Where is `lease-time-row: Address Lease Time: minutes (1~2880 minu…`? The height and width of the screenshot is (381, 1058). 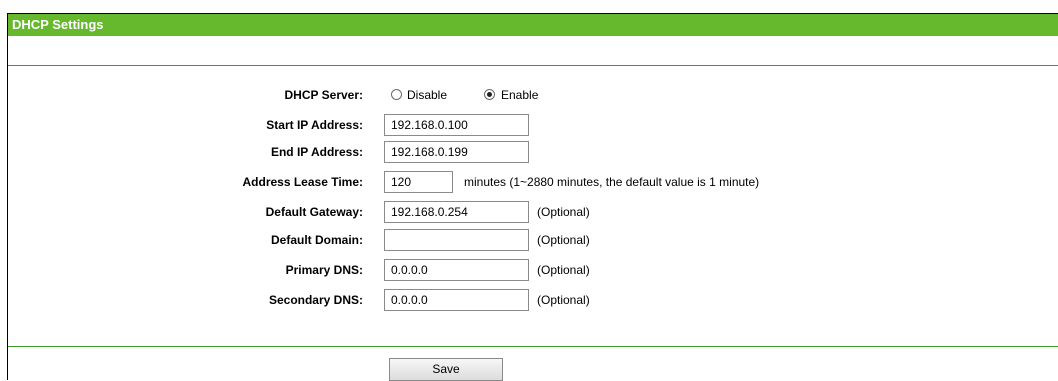 lease-time-row: Address Lease Time: minutes (1~2880 minu… is located at coordinates (533, 182).